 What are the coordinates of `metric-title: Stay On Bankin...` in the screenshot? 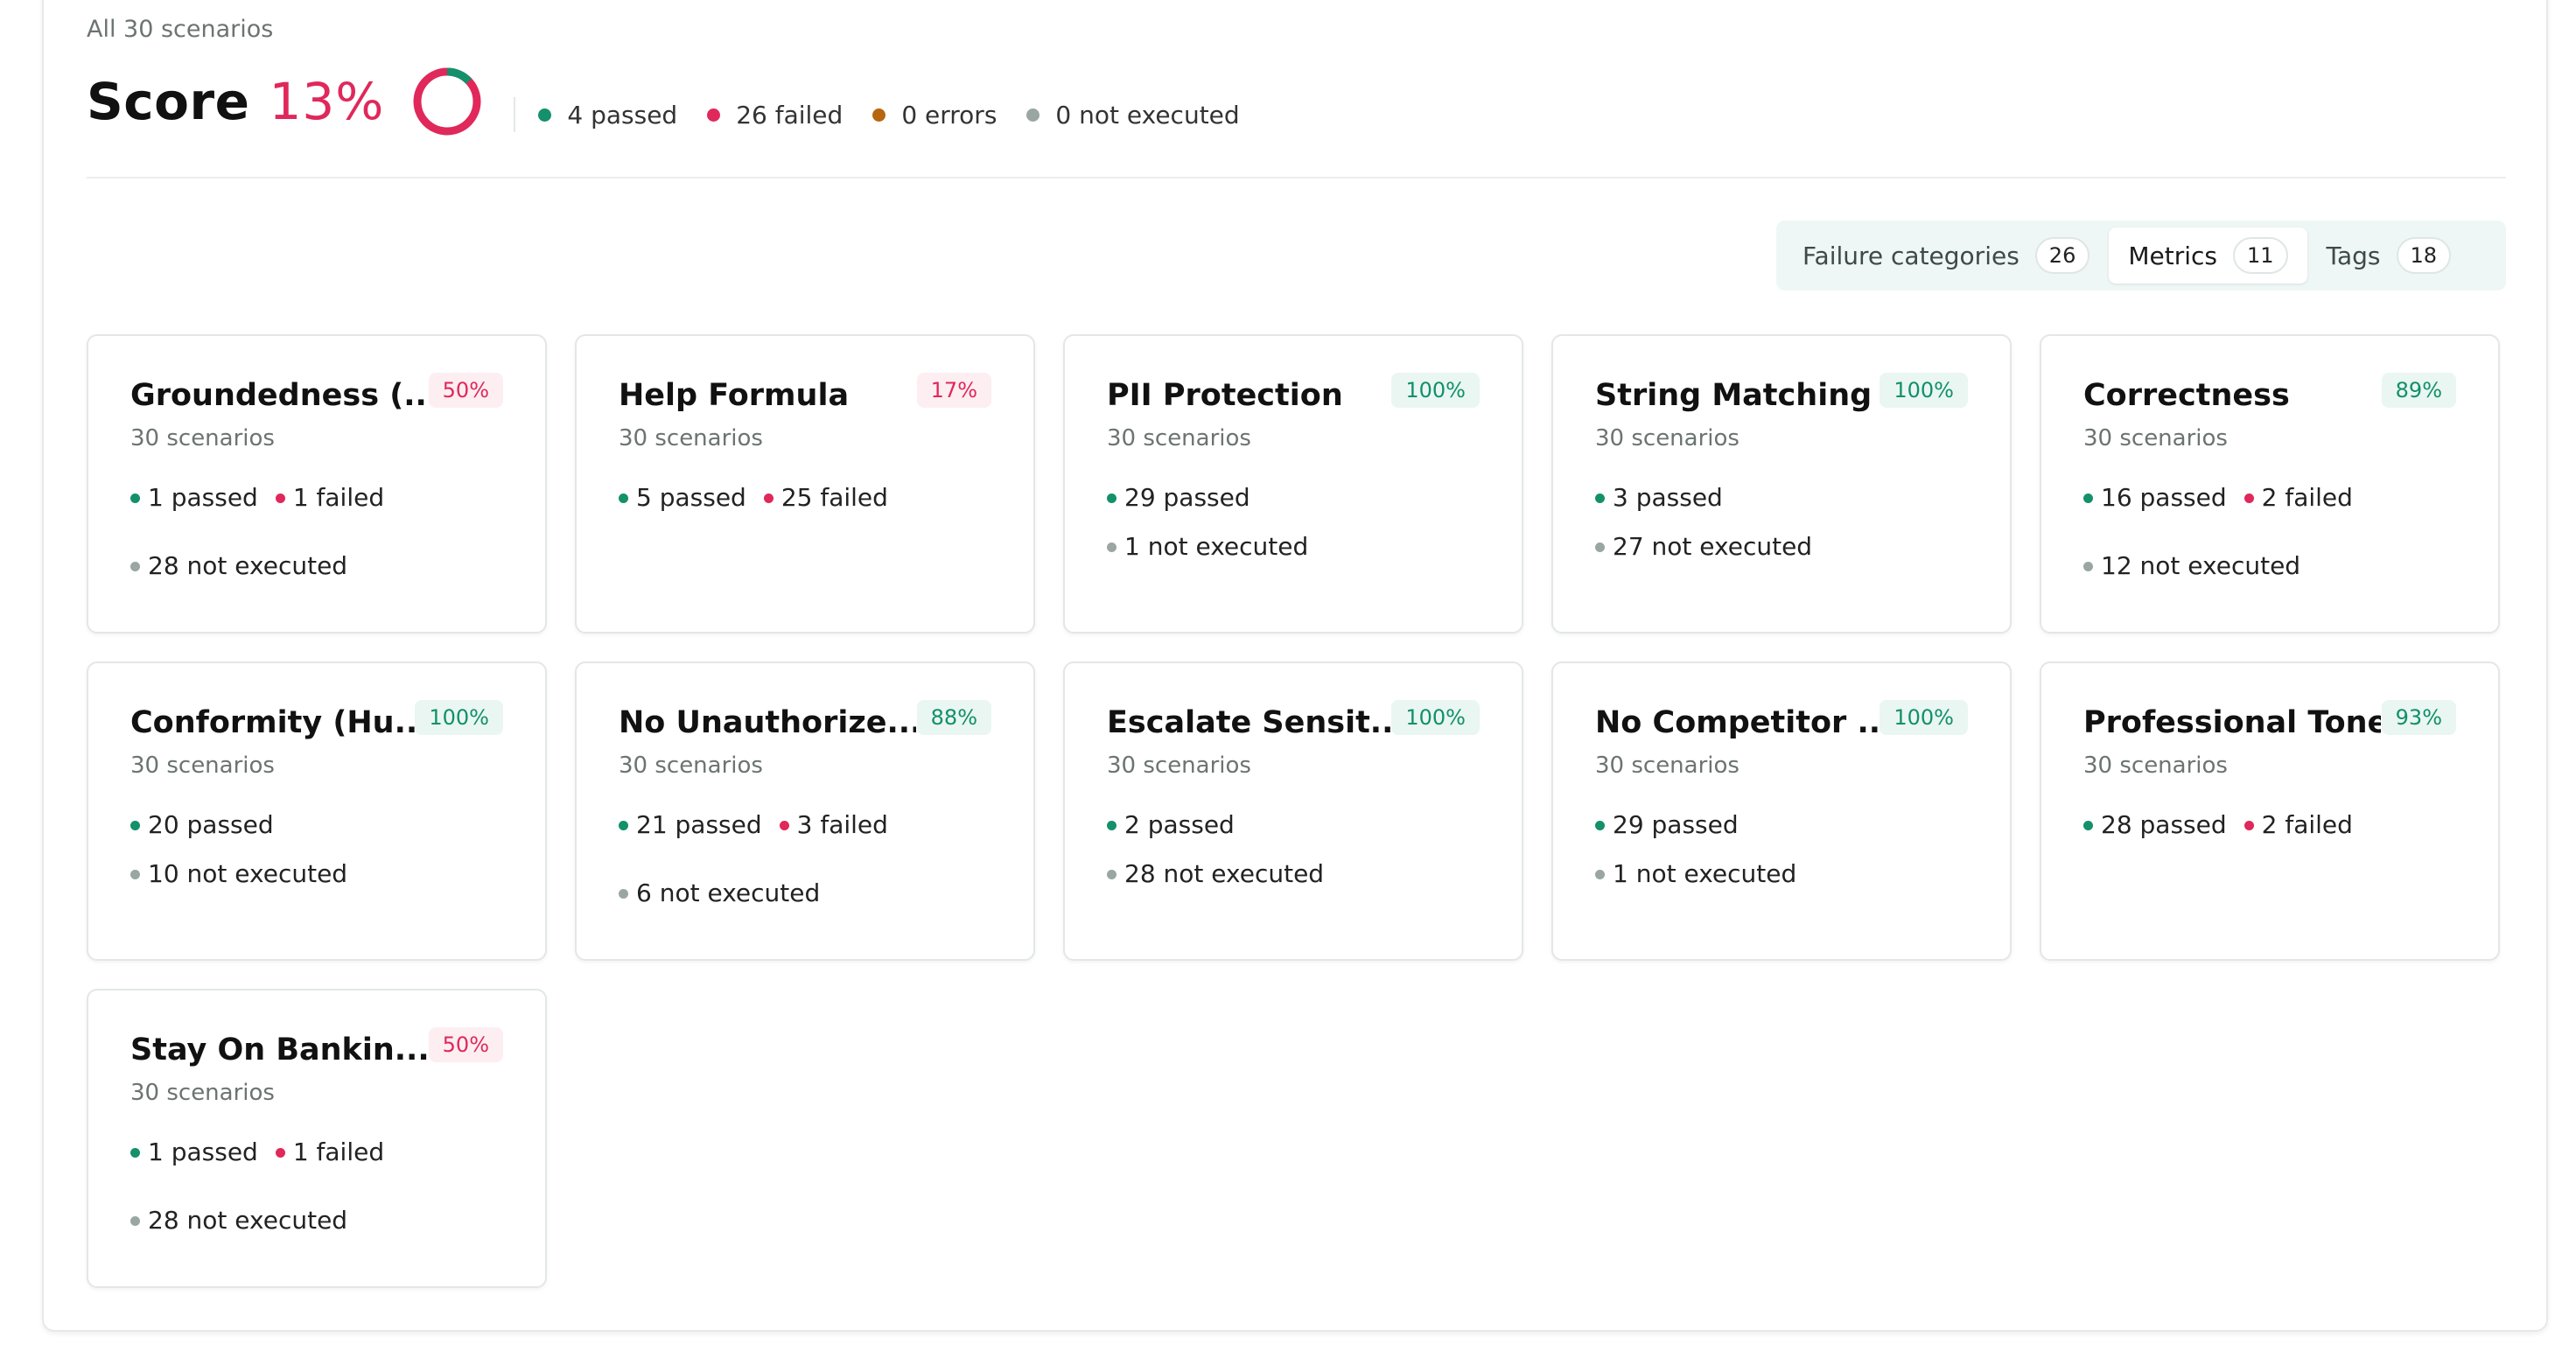 It's located at (279, 1050).